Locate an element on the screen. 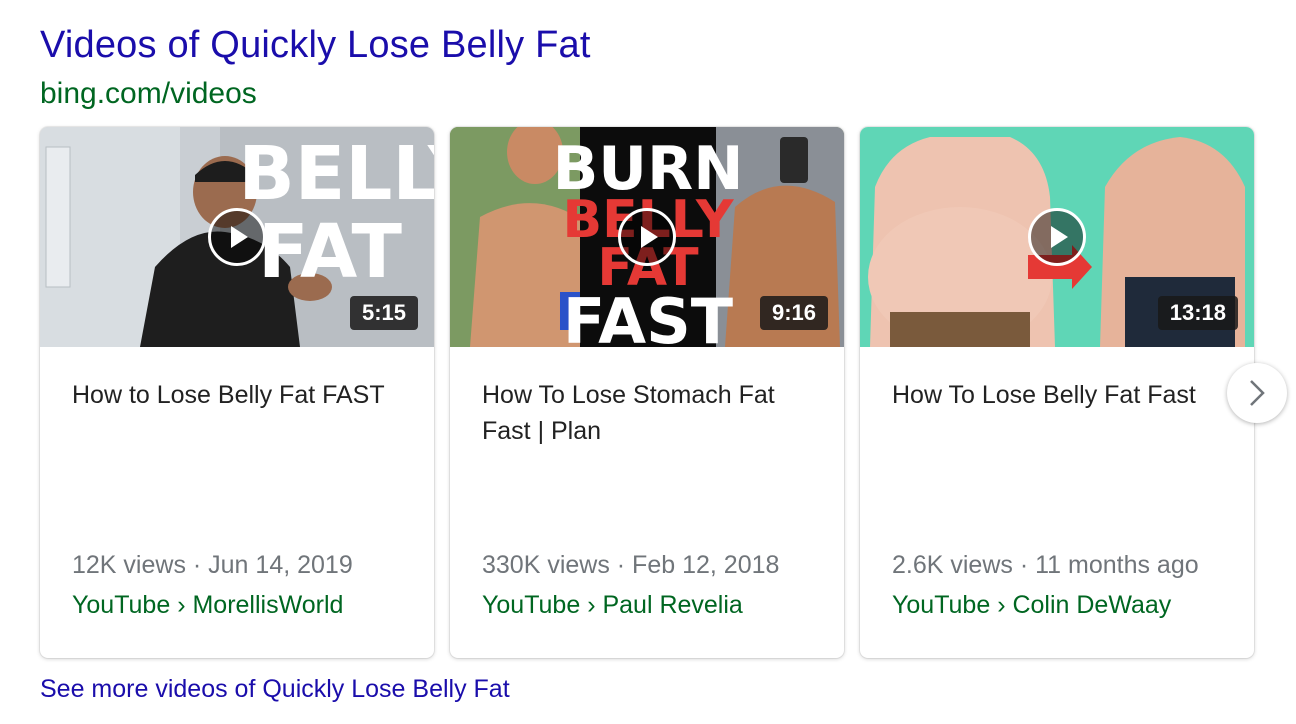 The image size is (1296, 724). video-duration-1: 5:15 is located at coordinates (383, 313).